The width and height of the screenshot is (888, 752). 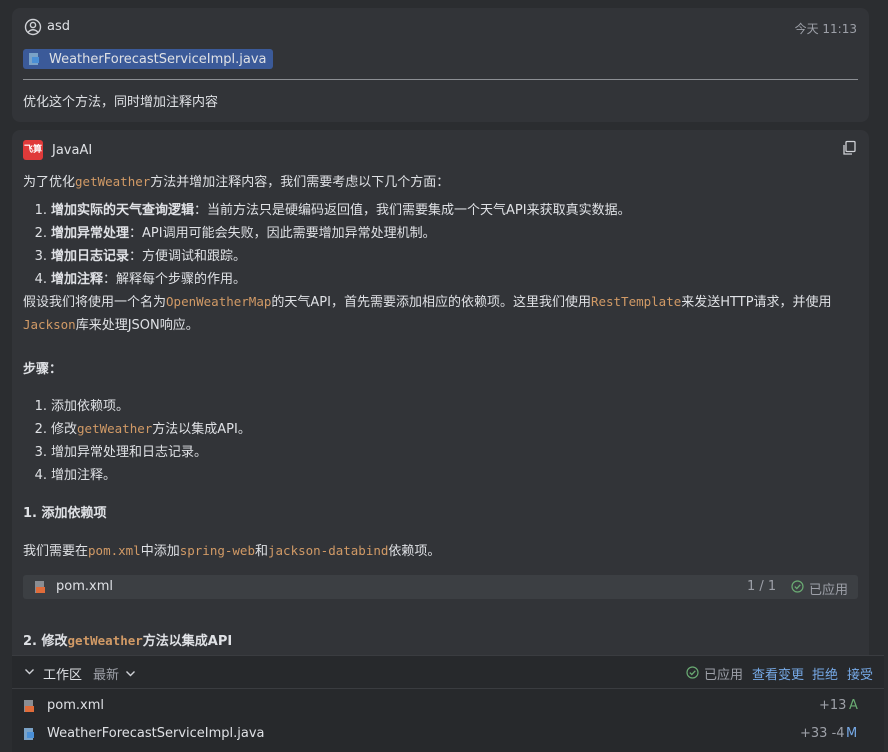 I want to click on section-heading: 2. 修改getWeather方法以集成API, so click(x=128, y=641).